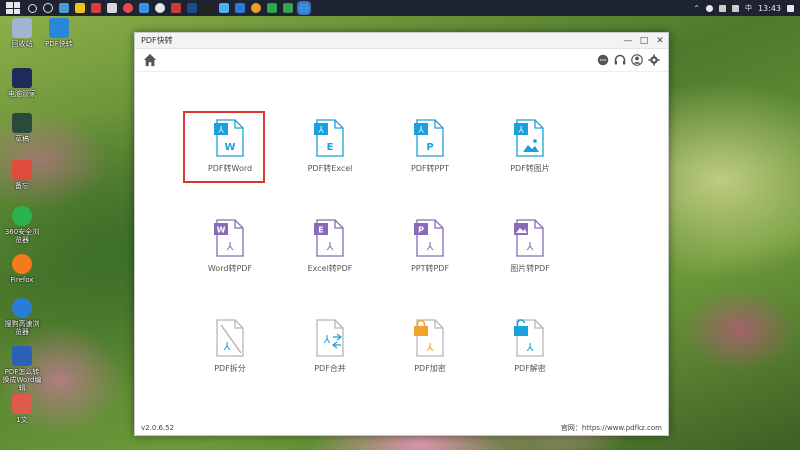 Image resolution: width=800 pixels, height=450 pixels. What do you see at coordinates (330, 338) in the screenshot?
I see `pdf-merge-icon: ⅄` at bounding box center [330, 338].